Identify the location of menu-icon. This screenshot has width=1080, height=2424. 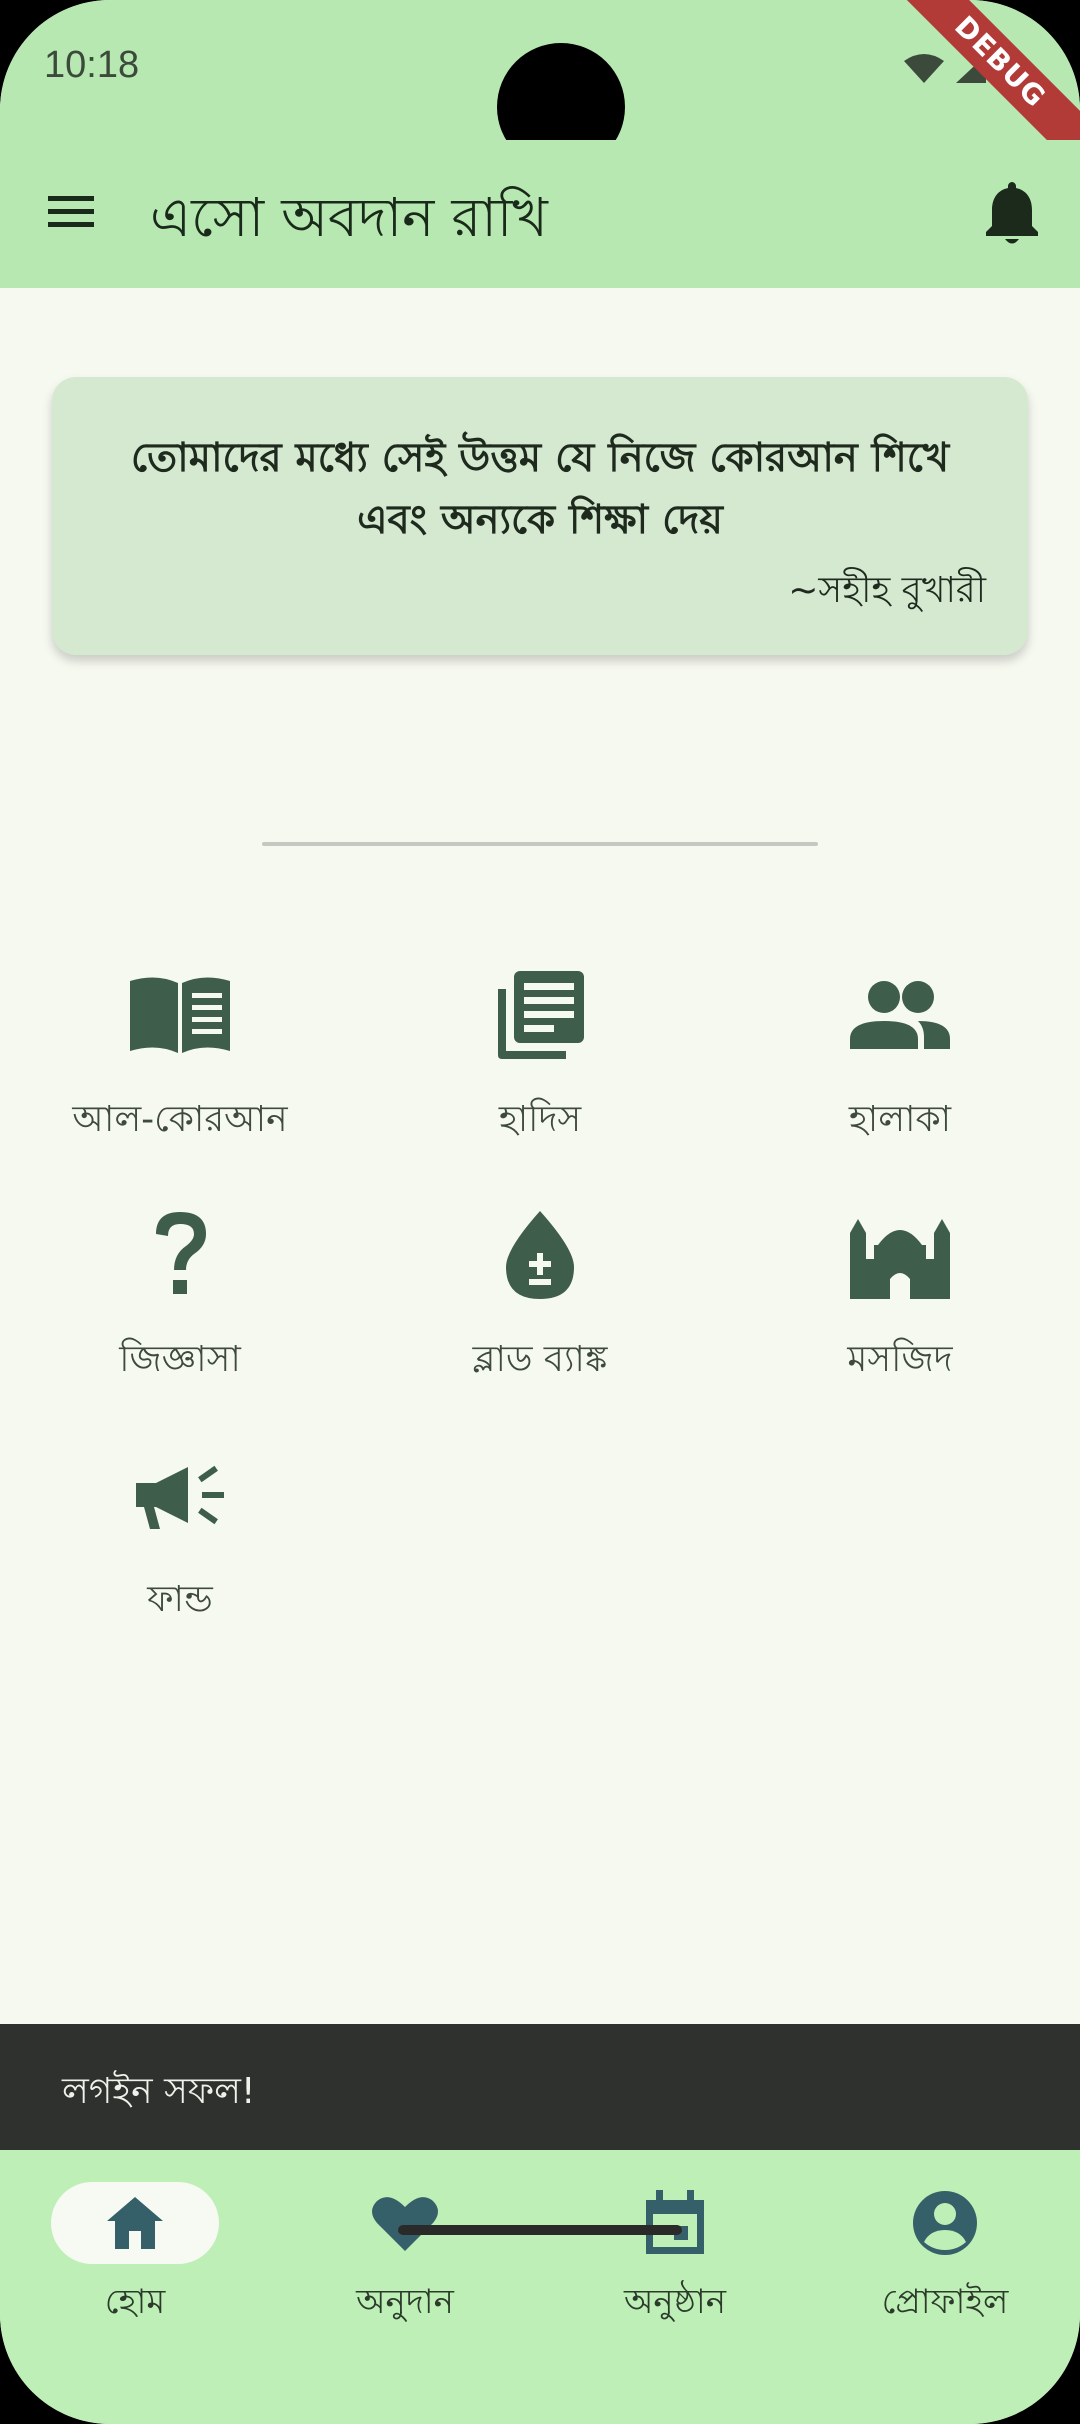
(71, 212).